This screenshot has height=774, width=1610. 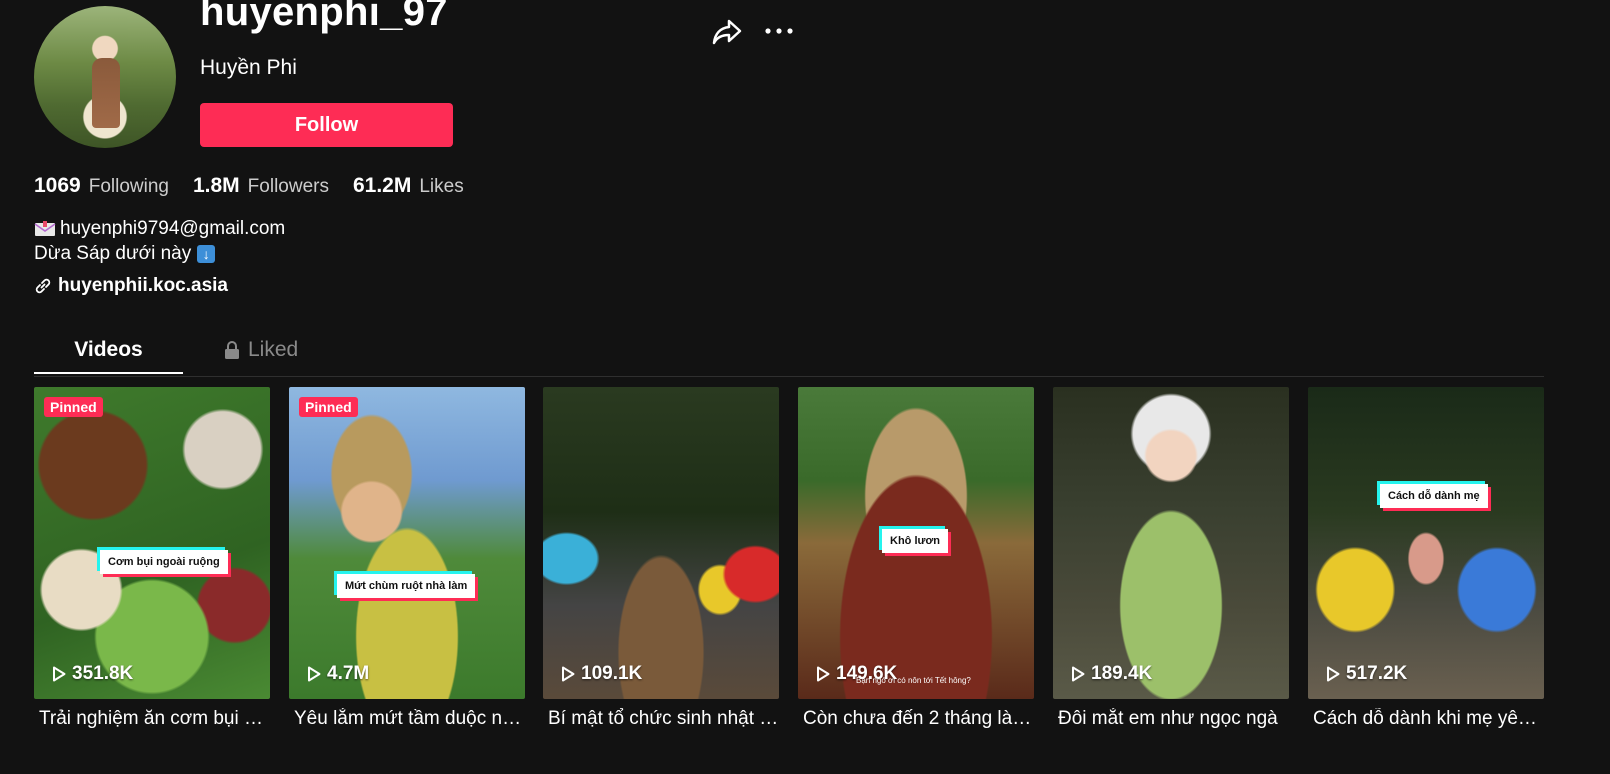 I want to click on video-views: 189.4K, so click(x=1111, y=674).